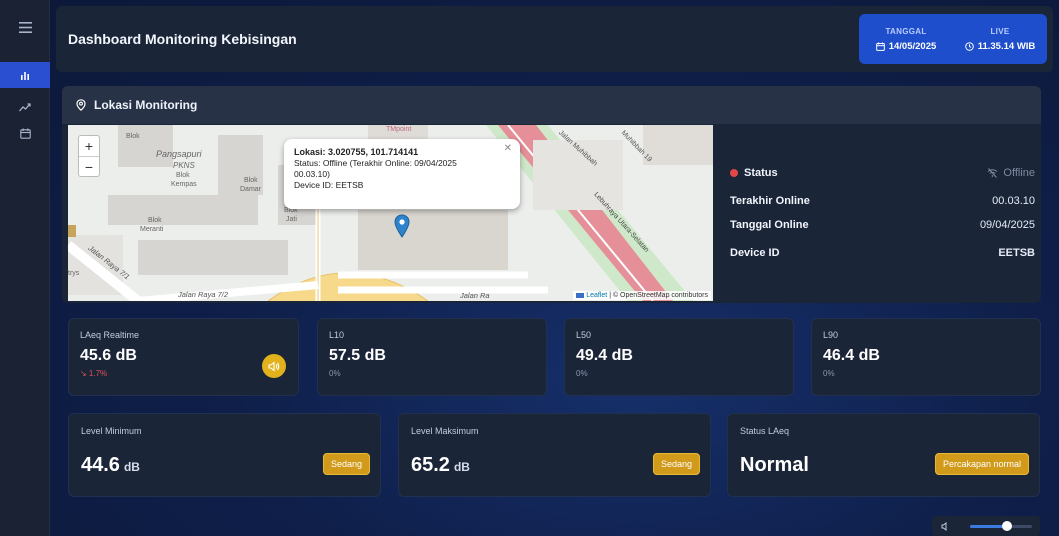 The width and height of the screenshot is (1059, 536). I want to click on level-min-card: Level Minimum 44.6 dB Sedang, so click(224, 455).